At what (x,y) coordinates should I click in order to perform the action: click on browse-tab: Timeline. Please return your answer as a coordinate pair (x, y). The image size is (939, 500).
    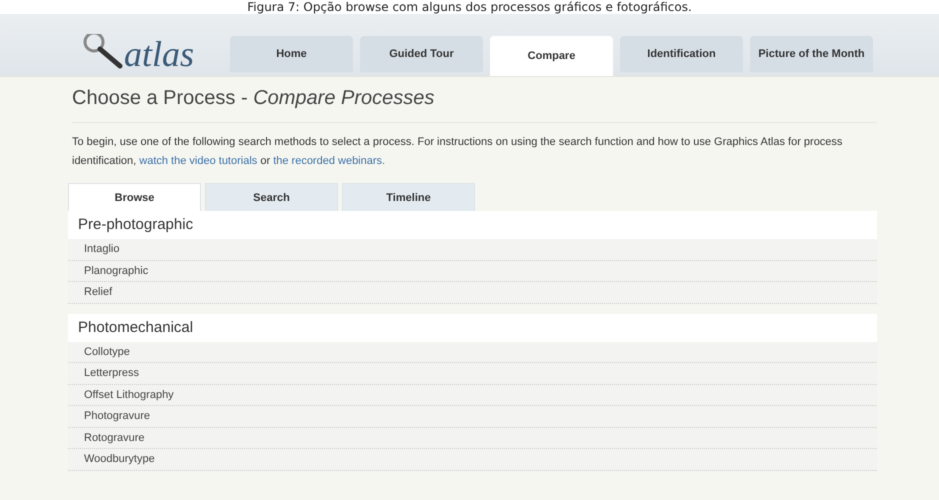
    Looking at the image, I should click on (408, 197).